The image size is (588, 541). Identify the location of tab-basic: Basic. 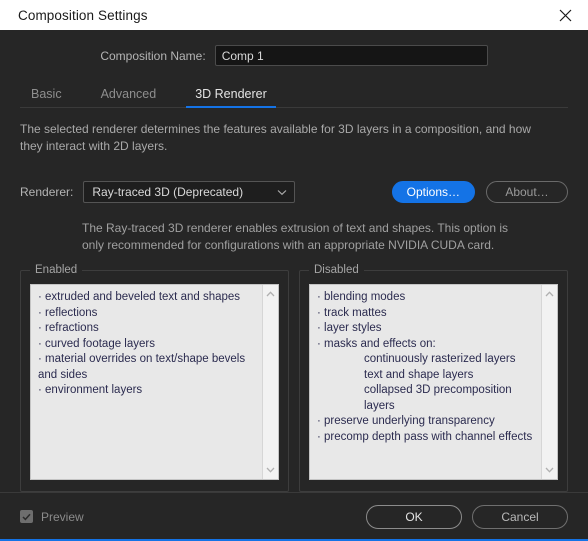
(46, 97).